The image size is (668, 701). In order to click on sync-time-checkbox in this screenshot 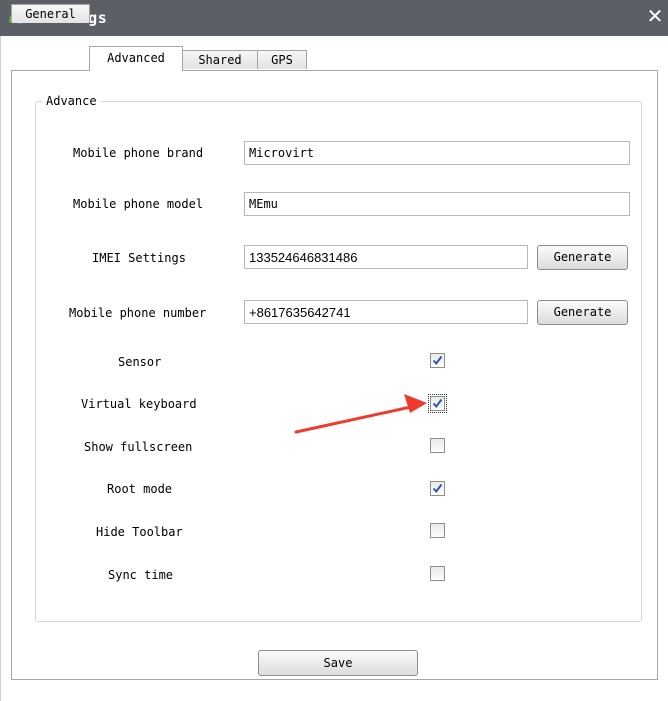, I will do `click(437, 573)`.